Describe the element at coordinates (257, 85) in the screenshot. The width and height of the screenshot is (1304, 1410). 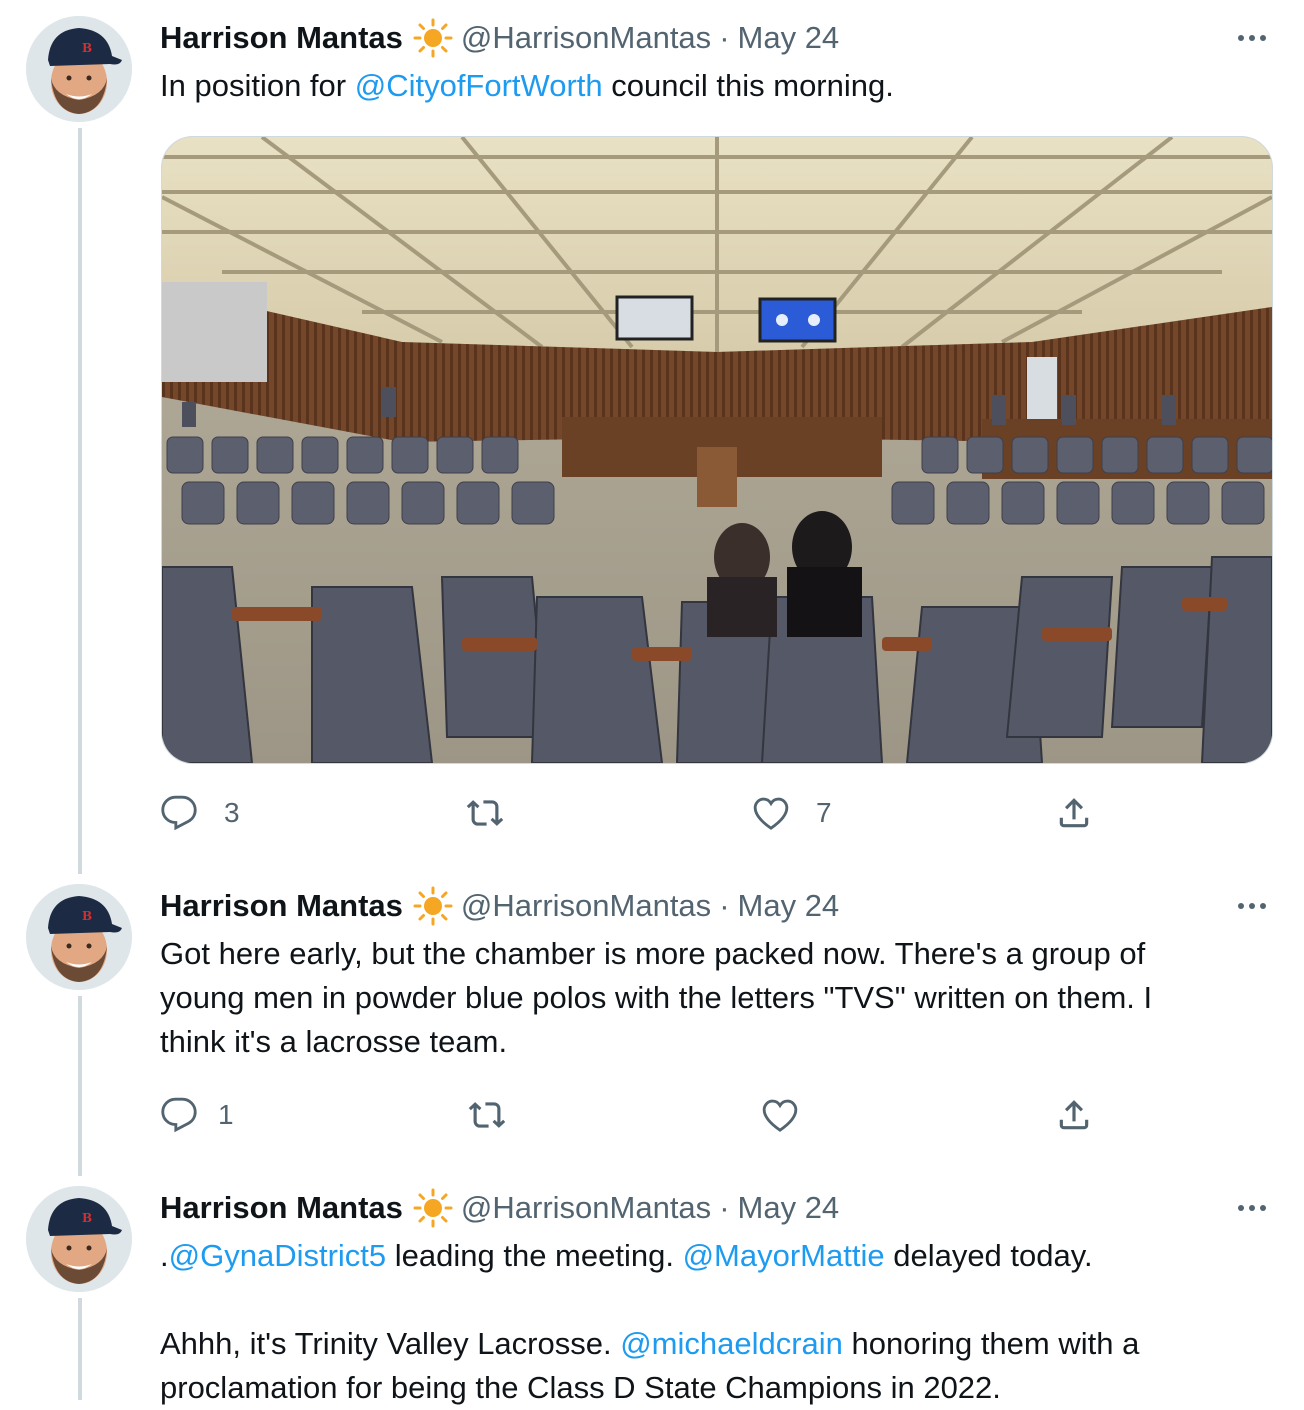
I see `tweet-text-segment: In position for` at that location.